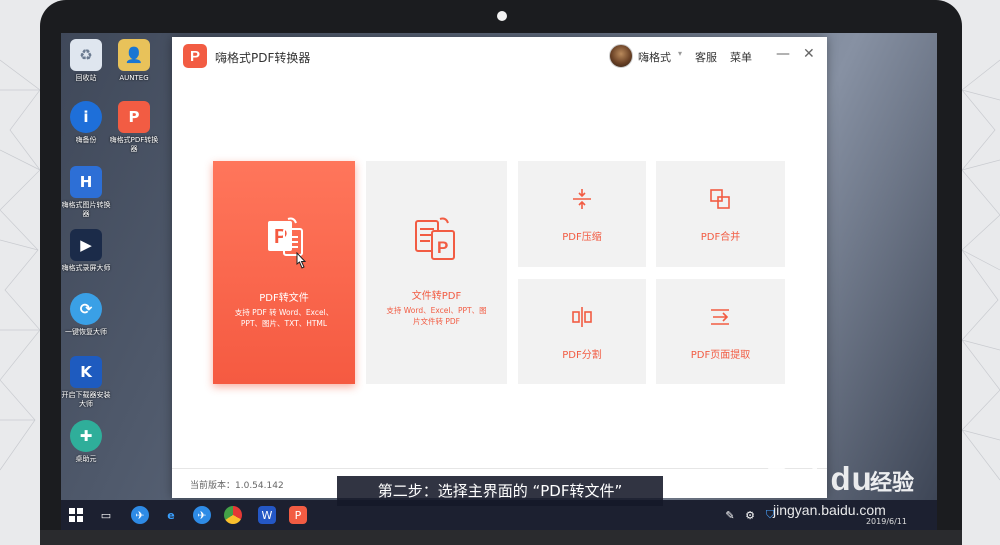 The image size is (1000, 545). Describe the element at coordinates (582, 237) in the screenshot. I see `tile-label: PDF压缩` at that location.